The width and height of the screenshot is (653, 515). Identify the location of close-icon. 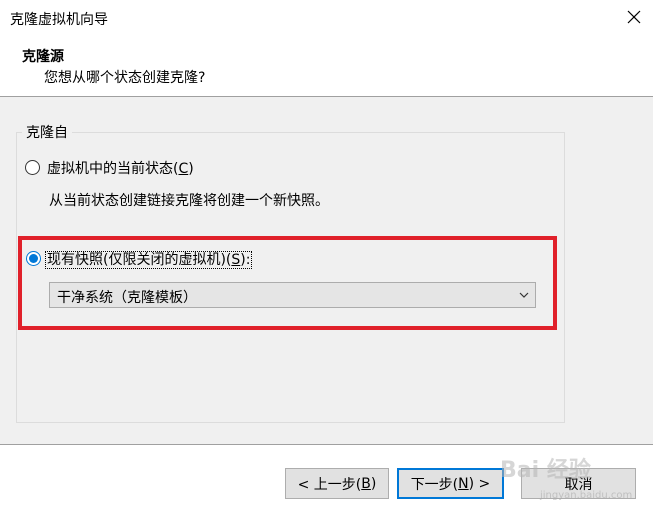
(634, 17).